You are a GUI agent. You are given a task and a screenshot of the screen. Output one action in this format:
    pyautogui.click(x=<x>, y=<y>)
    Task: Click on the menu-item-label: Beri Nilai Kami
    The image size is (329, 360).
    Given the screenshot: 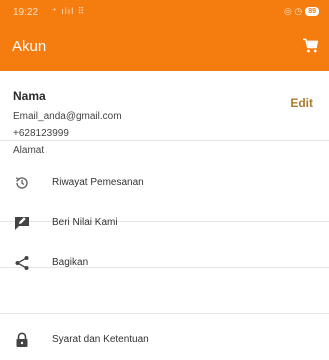 What is the action you would take?
    pyautogui.click(x=85, y=222)
    